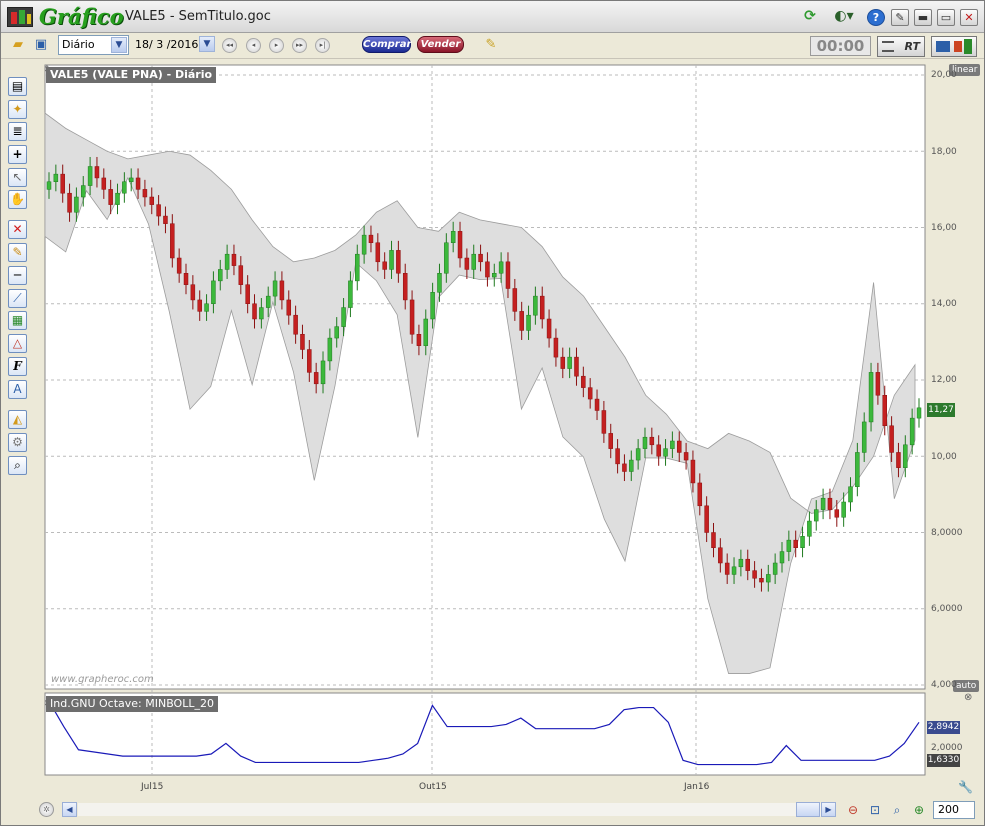  What do you see at coordinates (491, 45) in the screenshot?
I see `notes-icon: ✎` at bounding box center [491, 45].